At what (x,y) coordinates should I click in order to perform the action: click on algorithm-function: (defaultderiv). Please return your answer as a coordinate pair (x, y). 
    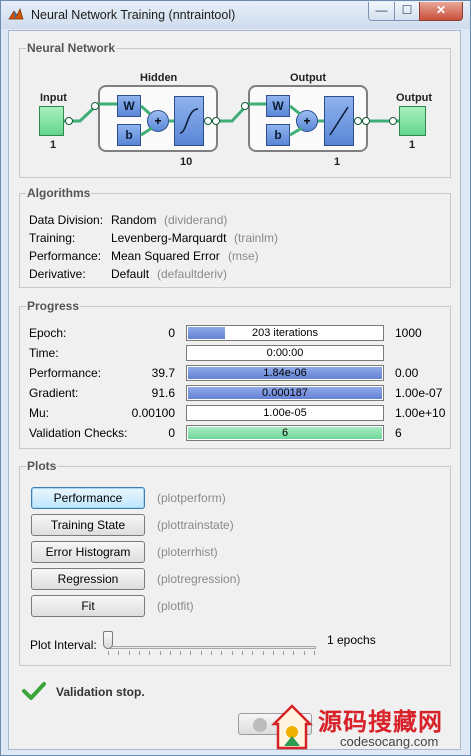
    Looking at the image, I should click on (192, 274).